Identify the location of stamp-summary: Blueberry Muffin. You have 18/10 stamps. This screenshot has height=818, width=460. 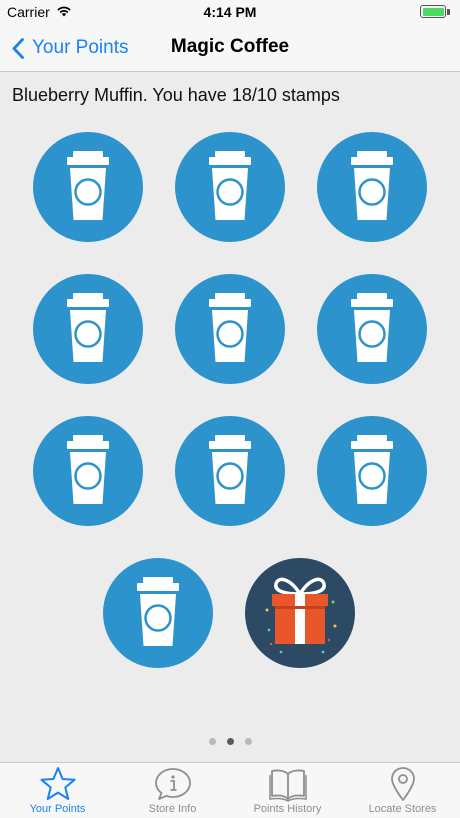
(176, 95).